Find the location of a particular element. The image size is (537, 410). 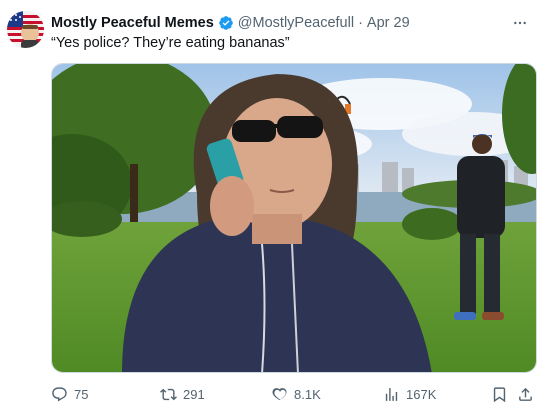

heart-icon is located at coordinates (279, 393).